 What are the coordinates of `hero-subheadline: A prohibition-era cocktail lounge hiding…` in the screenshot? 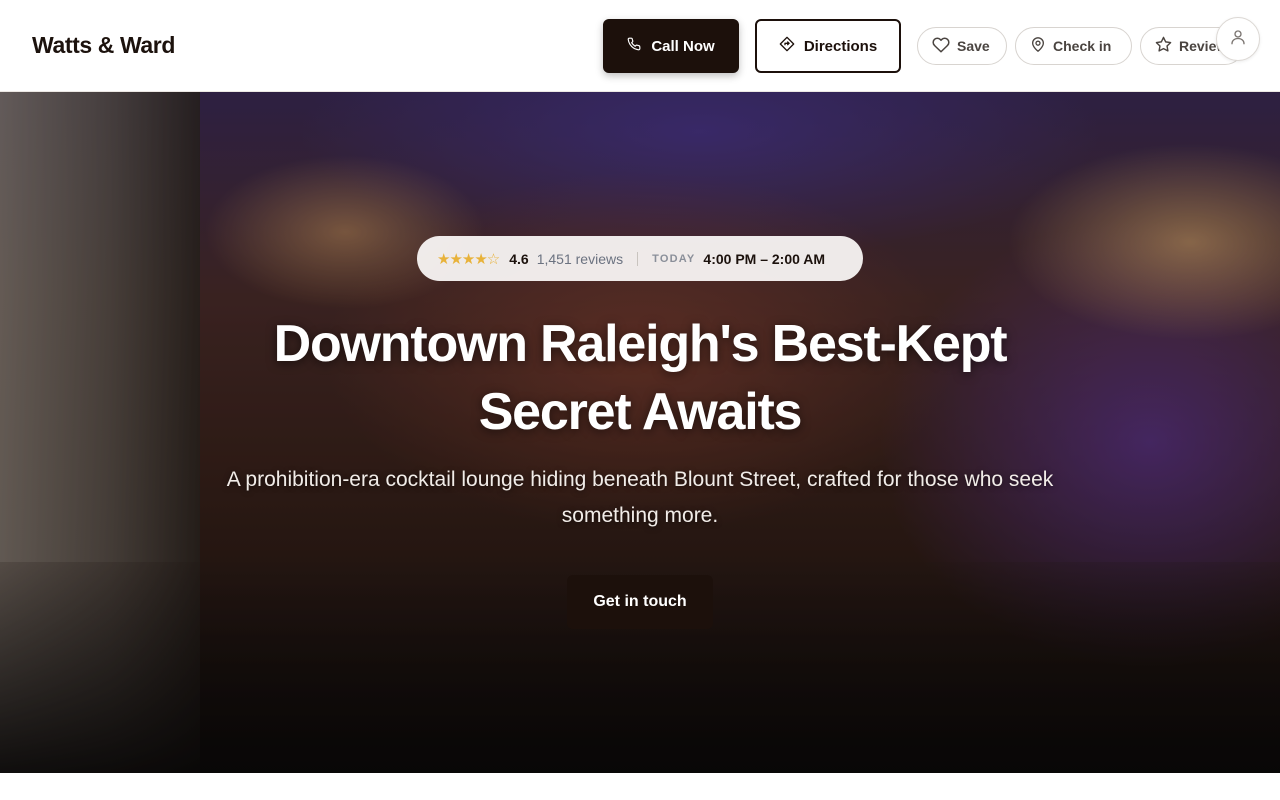 It's located at (640, 497).